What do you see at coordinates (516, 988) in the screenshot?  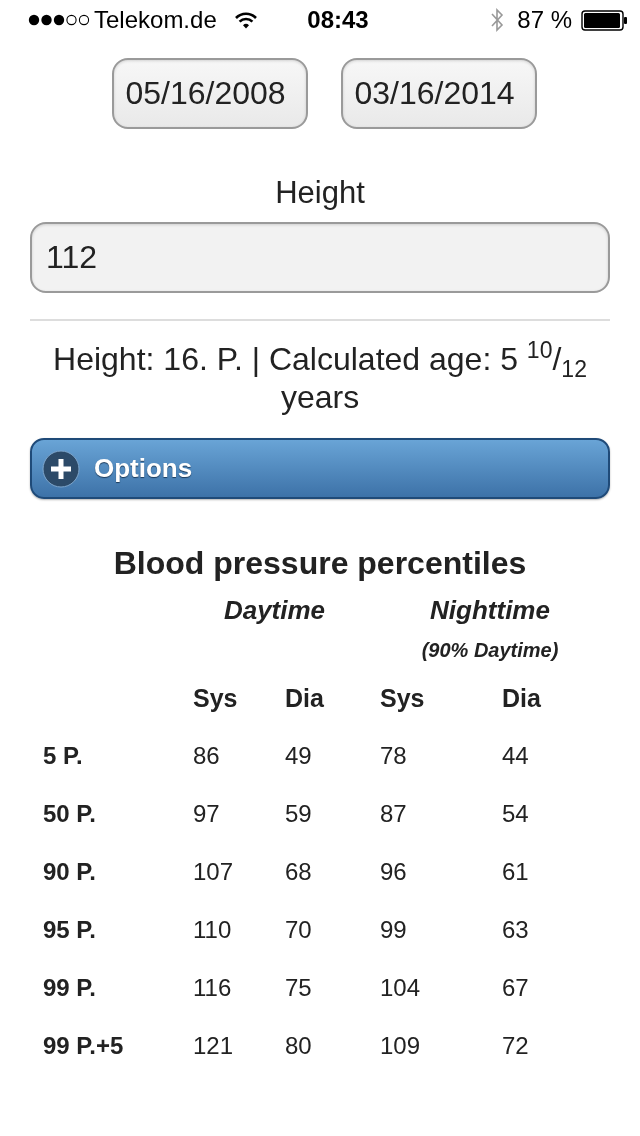 I see `table-cell-text: 67` at bounding box center [516, 988].